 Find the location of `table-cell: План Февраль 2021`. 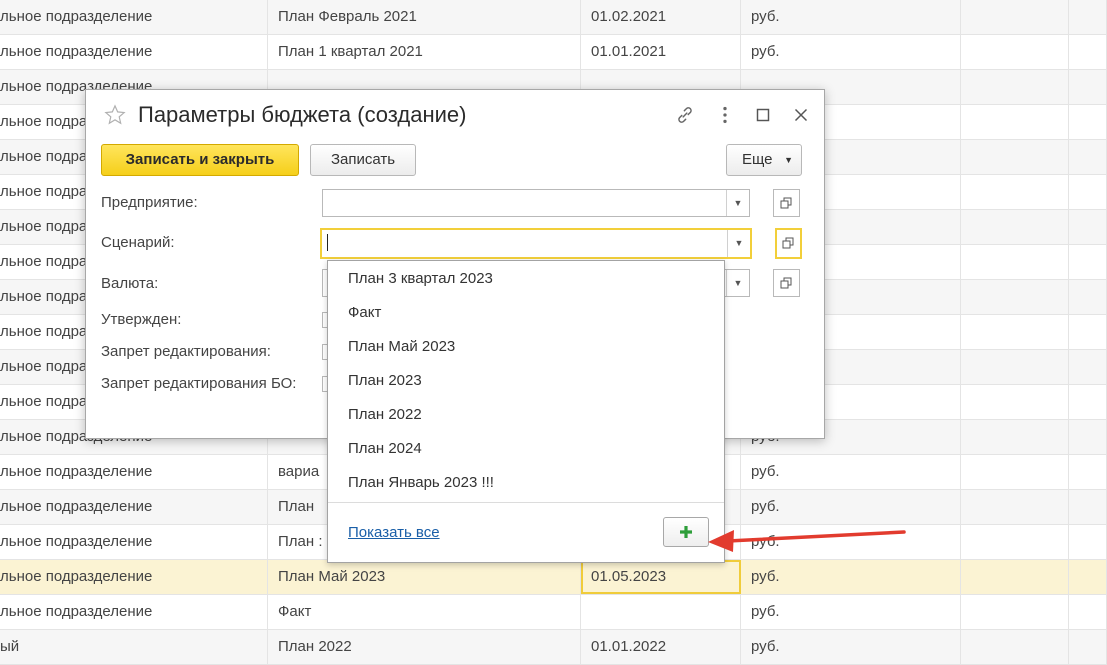

table-cell: План Февраль 2021 is located at coordinates (424, 17).